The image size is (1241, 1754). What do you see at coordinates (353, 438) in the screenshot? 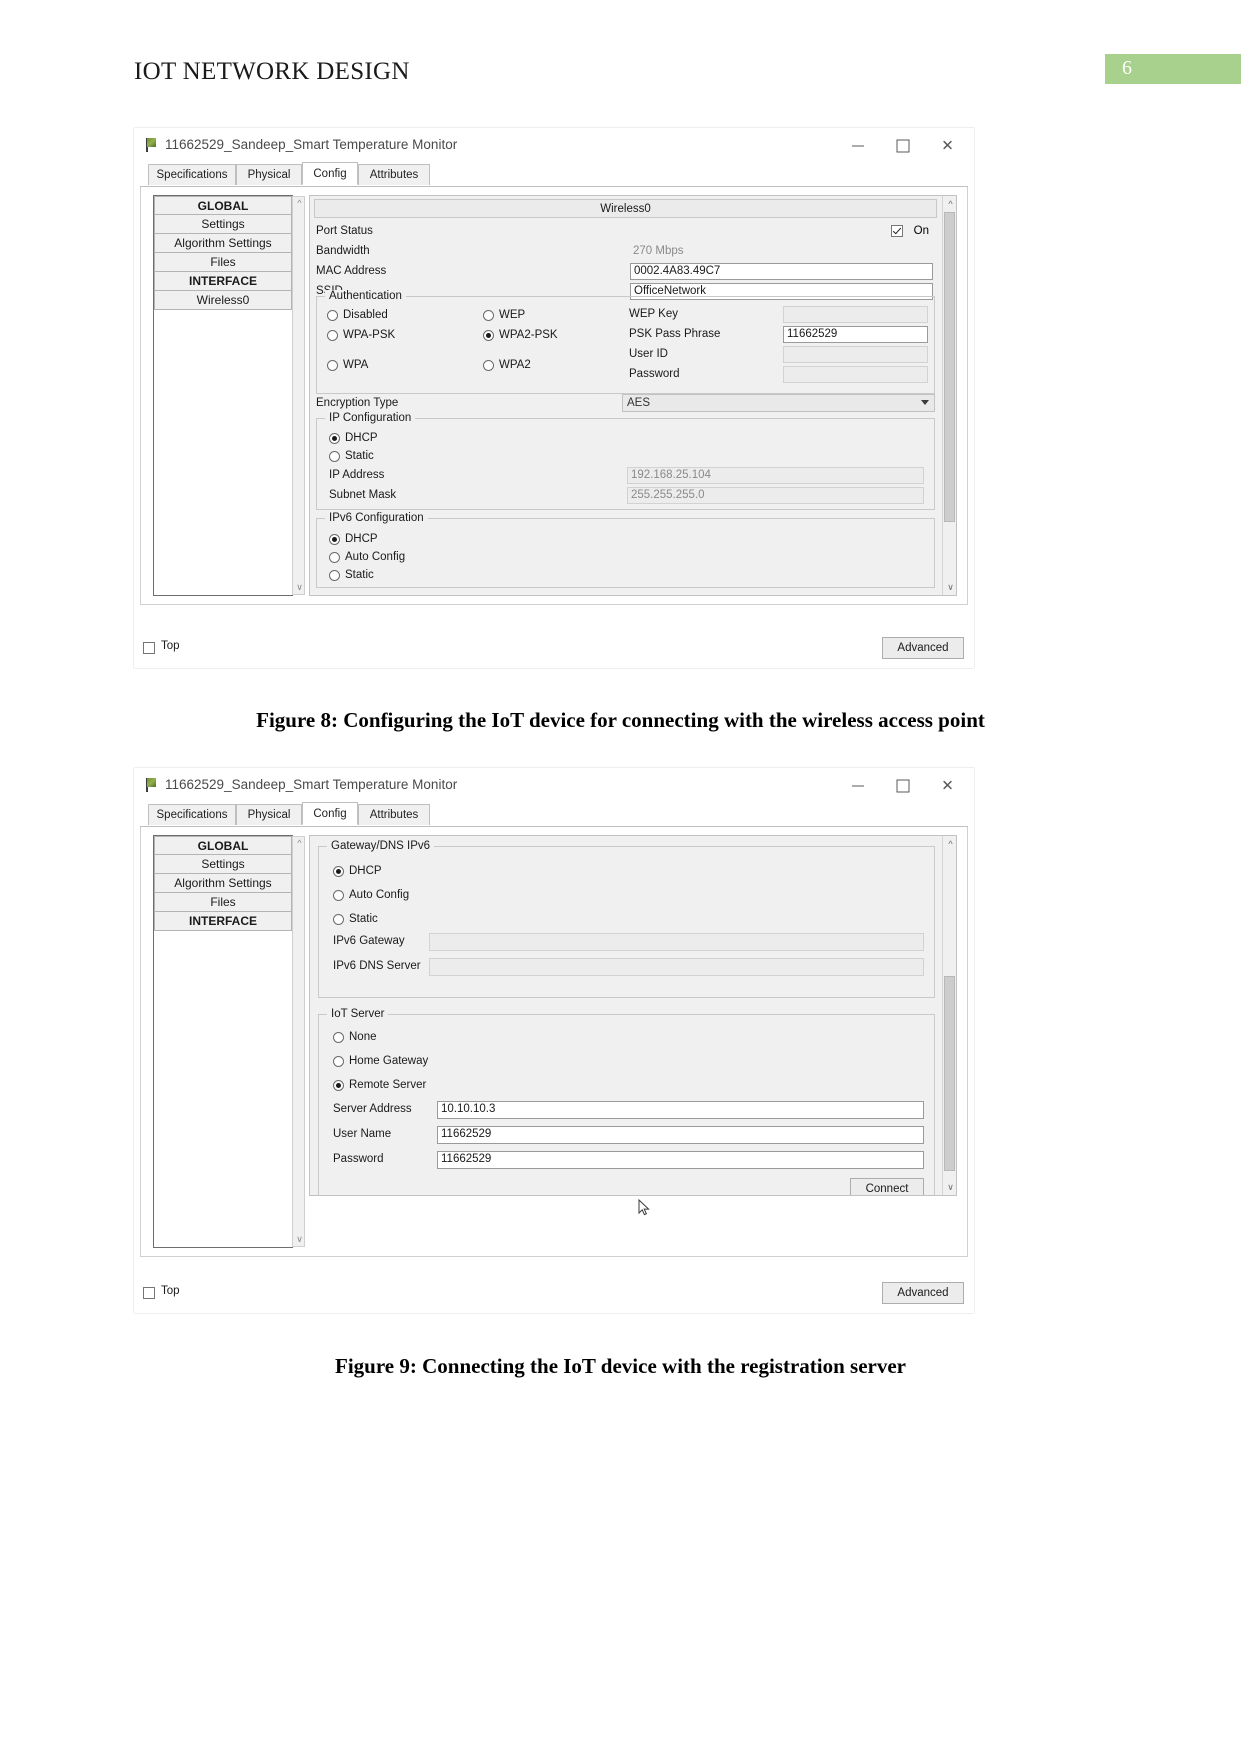
I see `radio-ip-dhcp: DHCP` at bounding box center [353, 438].